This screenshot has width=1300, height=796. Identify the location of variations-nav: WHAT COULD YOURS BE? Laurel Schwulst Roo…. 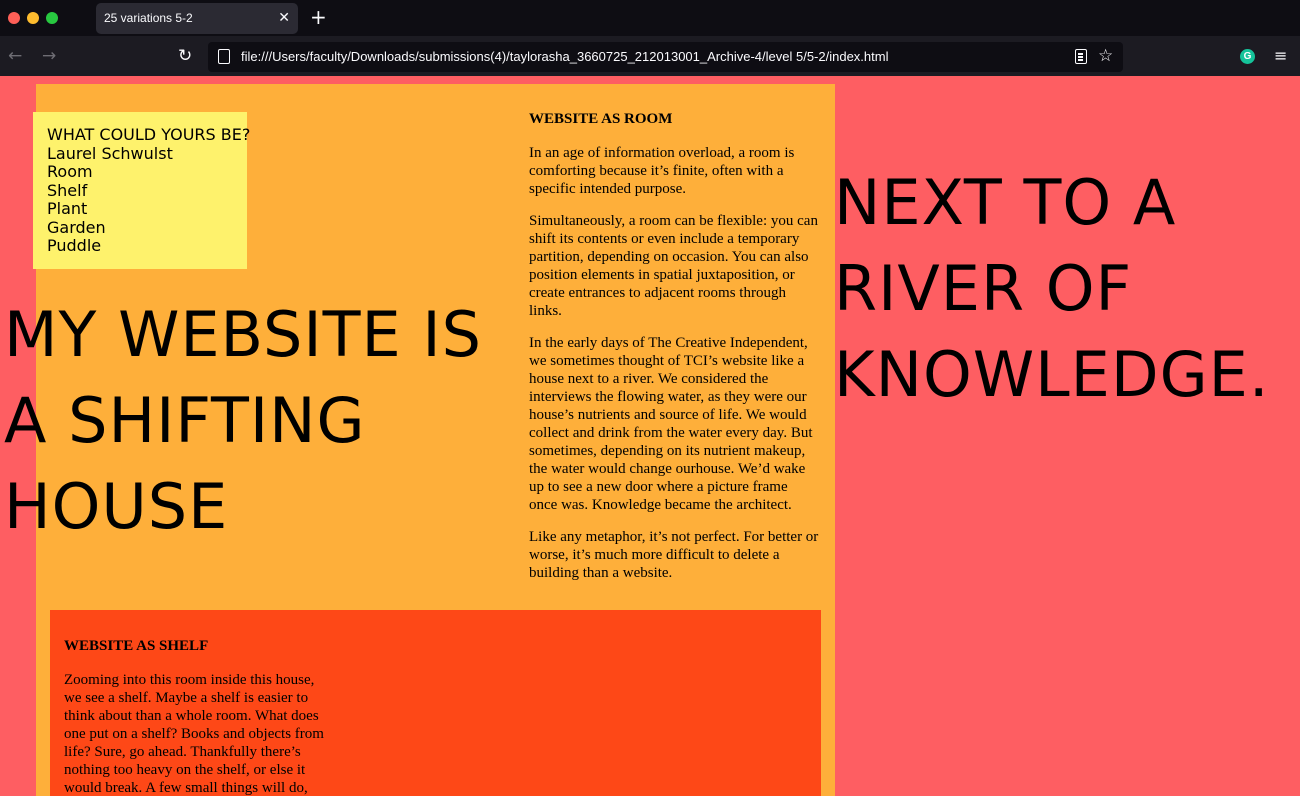
(142, 190).